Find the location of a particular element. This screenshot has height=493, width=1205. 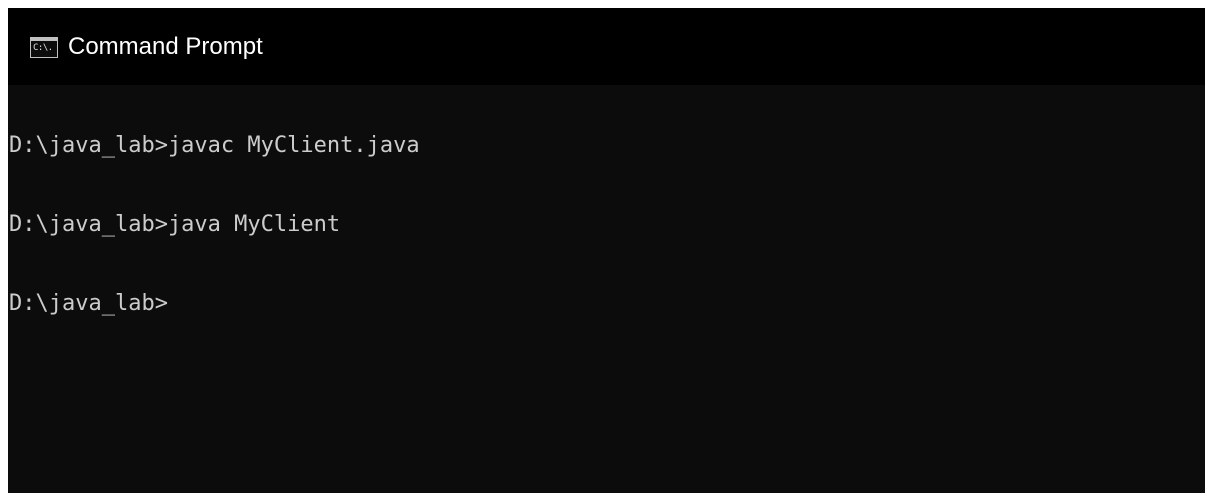

console-line: D:\java_lab>java MyClient is located at coordinates (175, 224).